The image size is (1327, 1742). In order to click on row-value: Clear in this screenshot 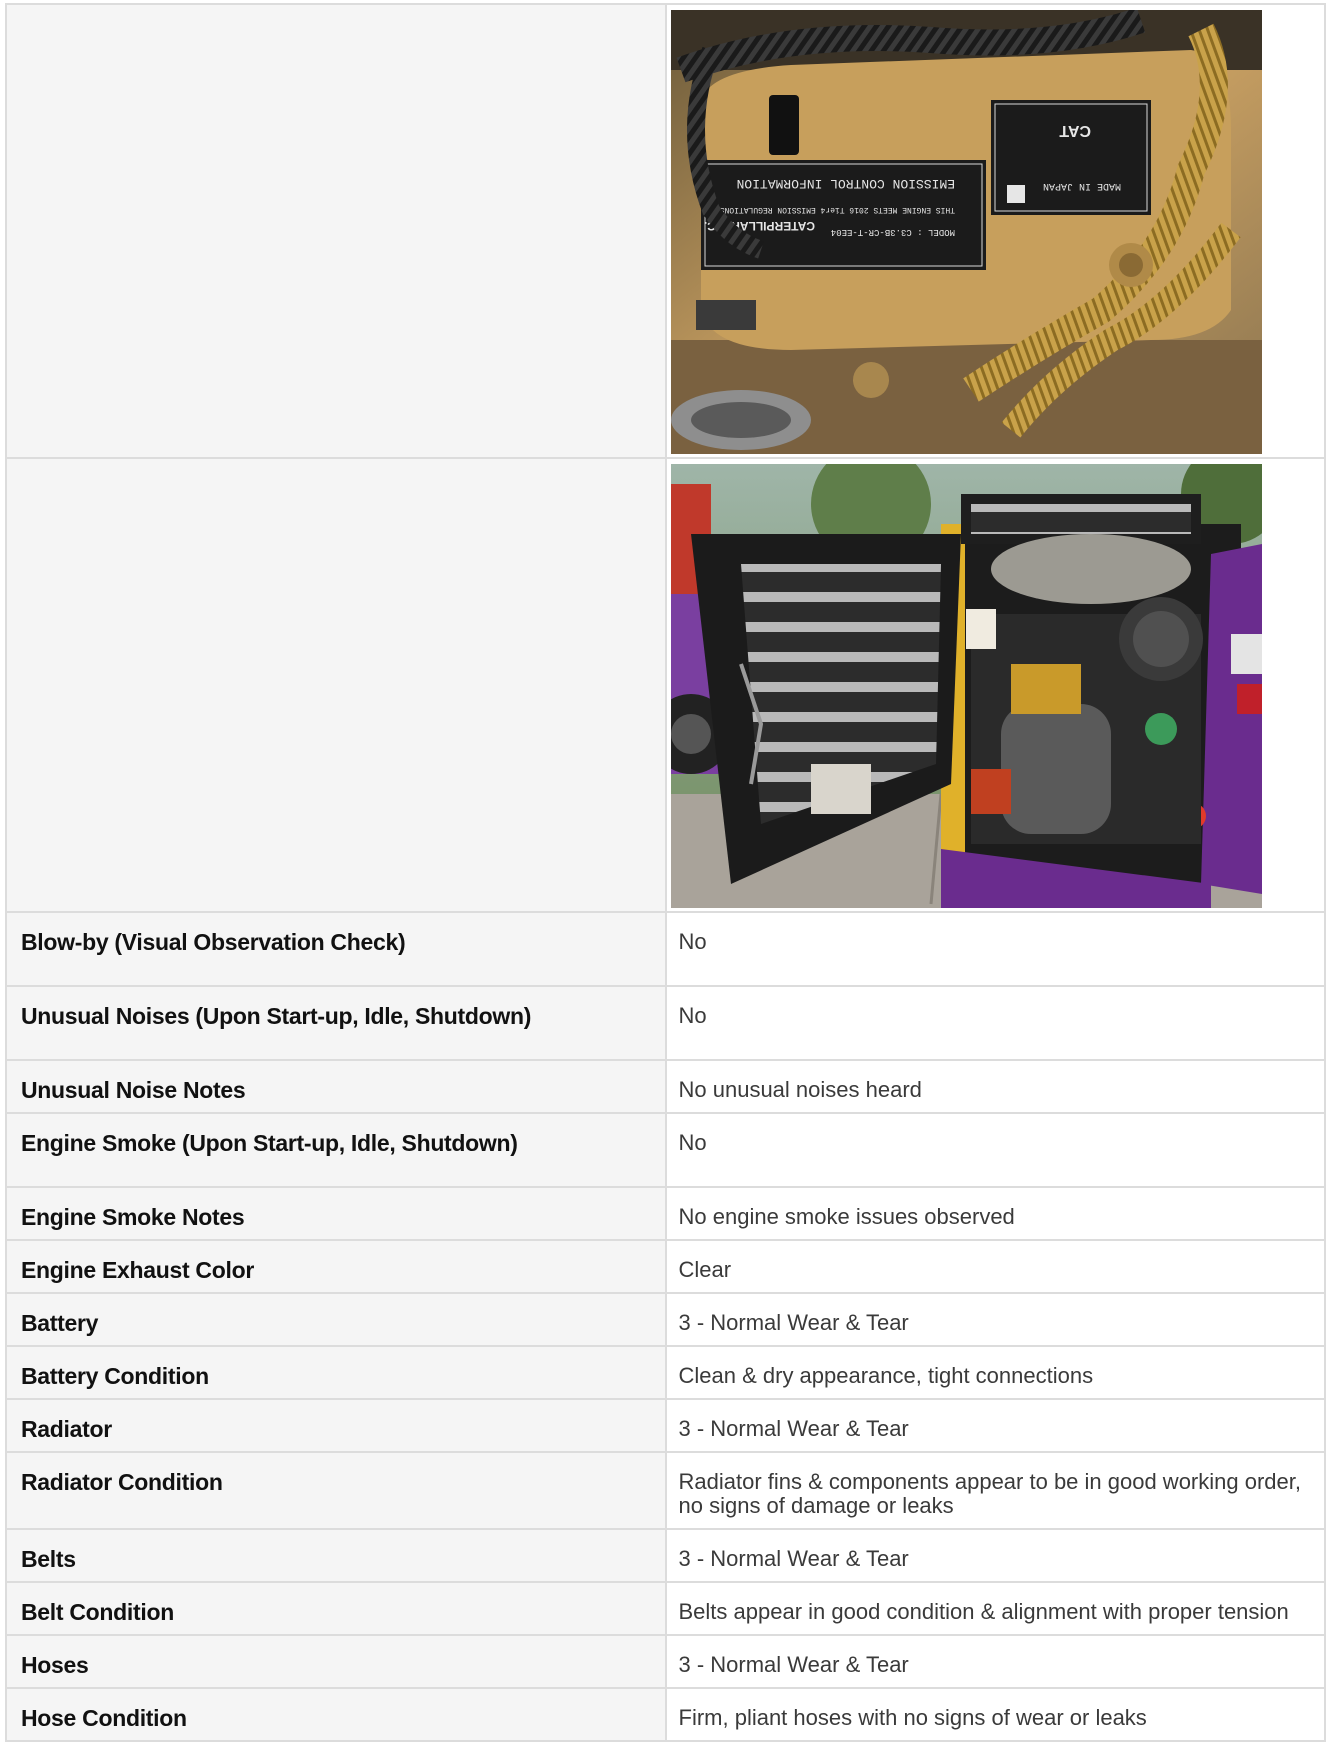, I will do `click(995, 1266)`.